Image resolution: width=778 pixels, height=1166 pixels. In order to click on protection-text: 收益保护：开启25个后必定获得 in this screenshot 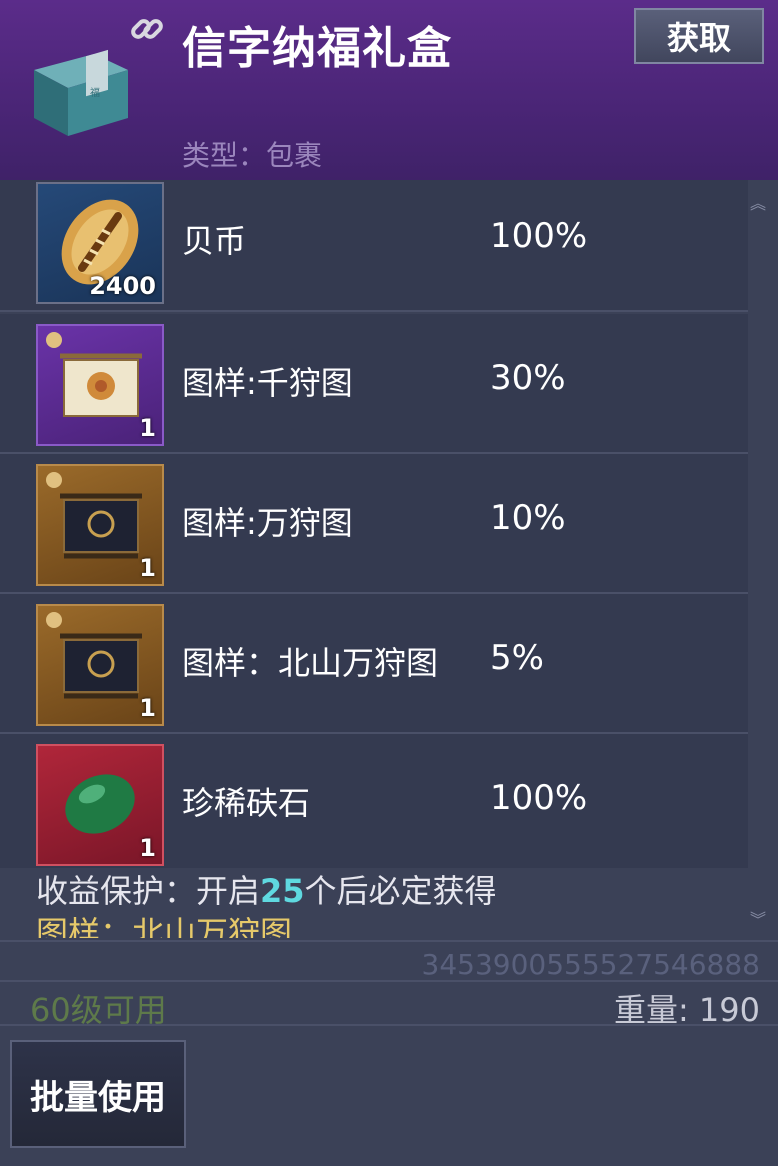, I will do `click(266, 889)`.